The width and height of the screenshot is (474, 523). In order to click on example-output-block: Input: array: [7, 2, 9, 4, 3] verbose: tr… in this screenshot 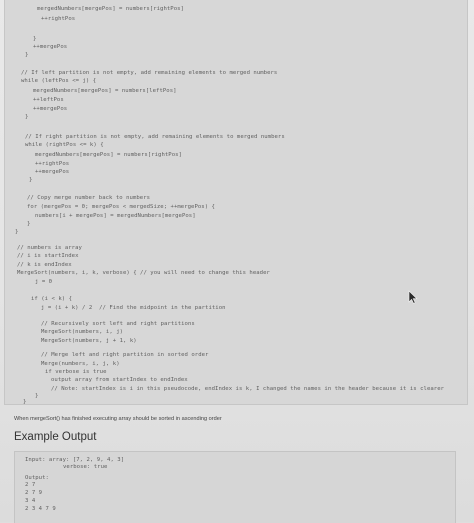, I will do `click(235, 487)`.